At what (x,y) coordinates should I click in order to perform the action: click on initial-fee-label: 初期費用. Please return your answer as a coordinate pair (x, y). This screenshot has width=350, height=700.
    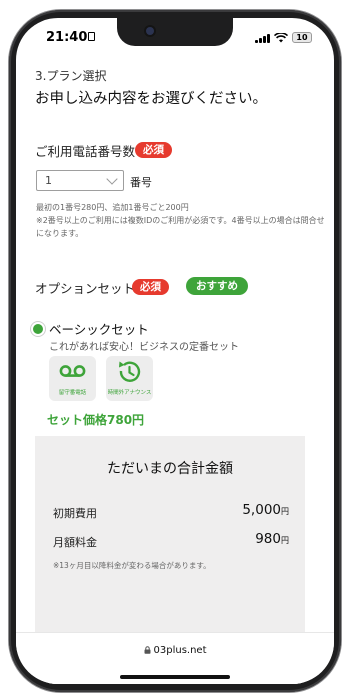
    Looking at the image, I should click on (75, 513).